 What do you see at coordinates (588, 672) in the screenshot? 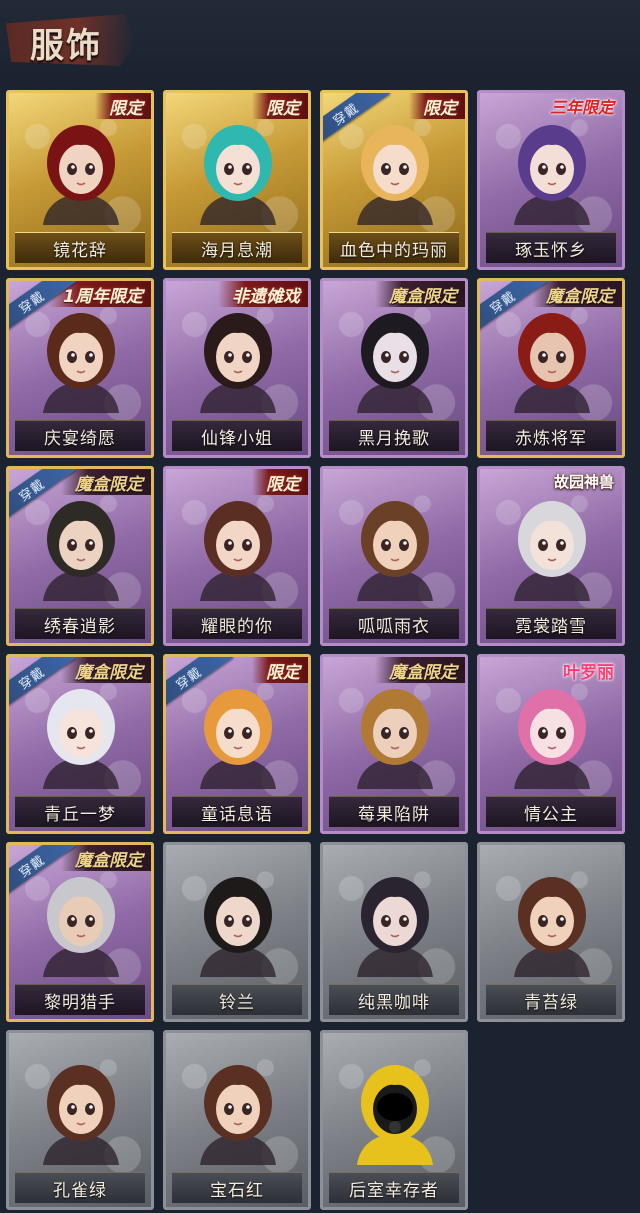
I see `limited-badge: 叶罗丽` at bounding box center [588, 672].